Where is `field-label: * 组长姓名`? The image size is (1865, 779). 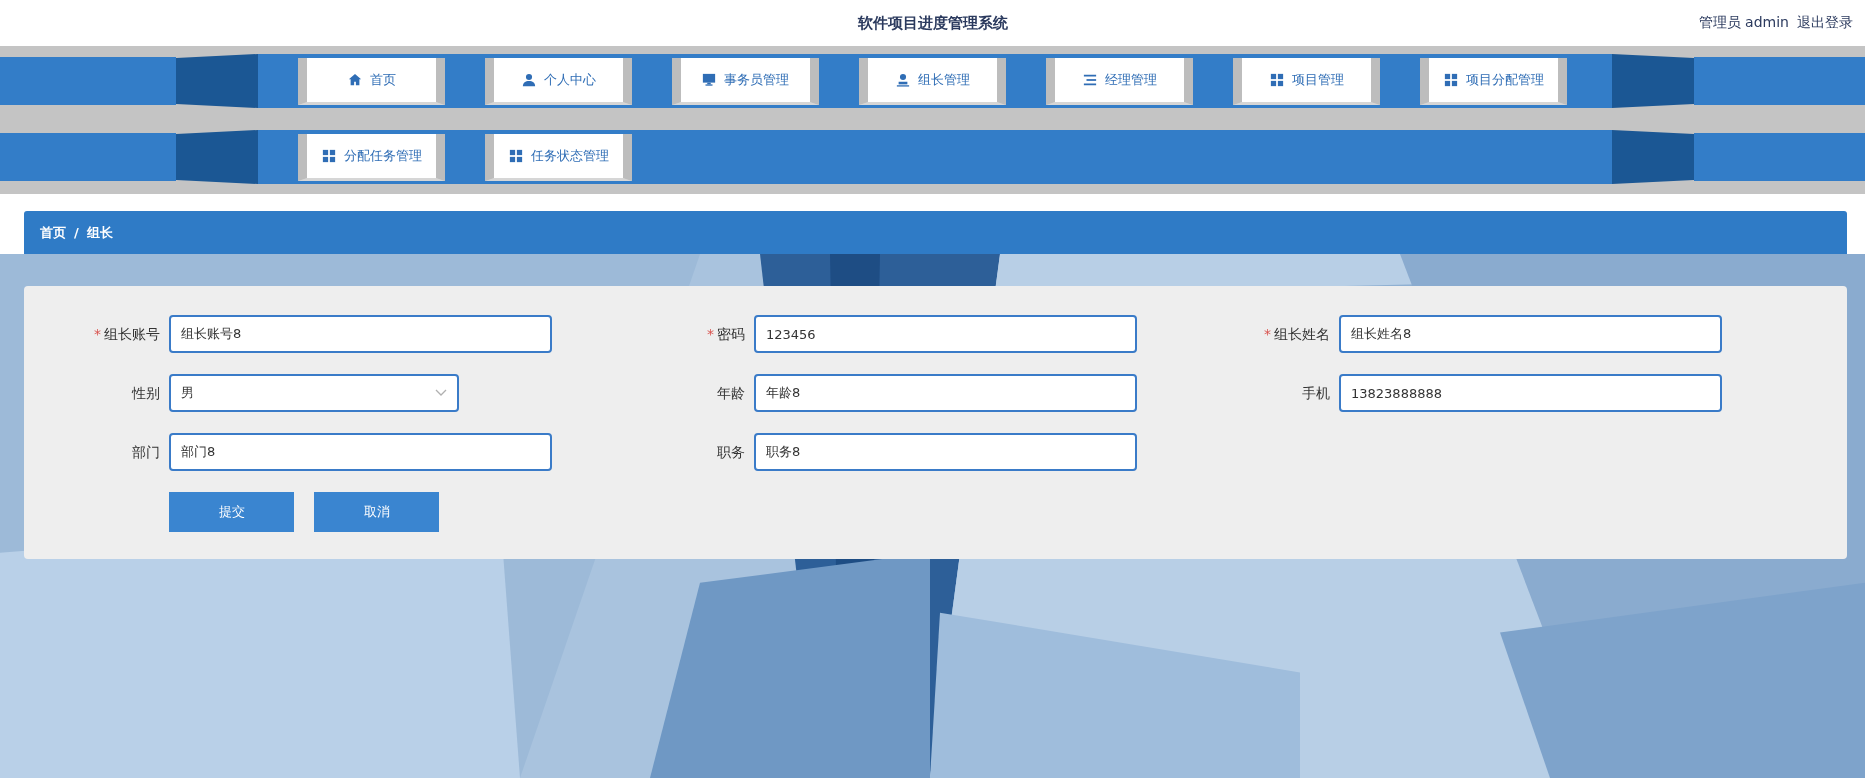
field-label: * 组长姓名 is located at coordinates (1296, 334).